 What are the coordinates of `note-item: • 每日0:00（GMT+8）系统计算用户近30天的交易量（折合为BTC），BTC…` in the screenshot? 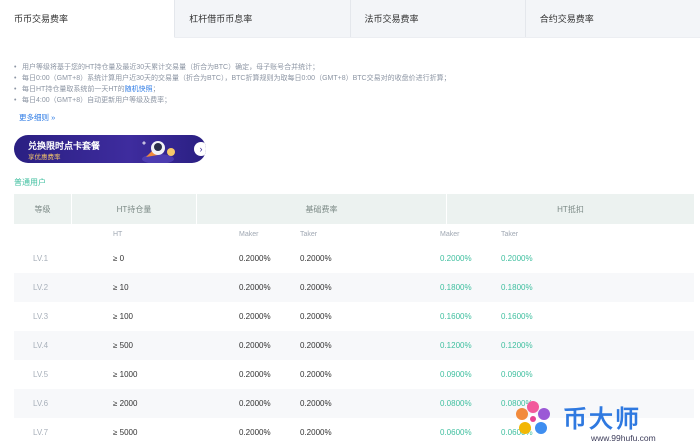 It's located at (232, 78).